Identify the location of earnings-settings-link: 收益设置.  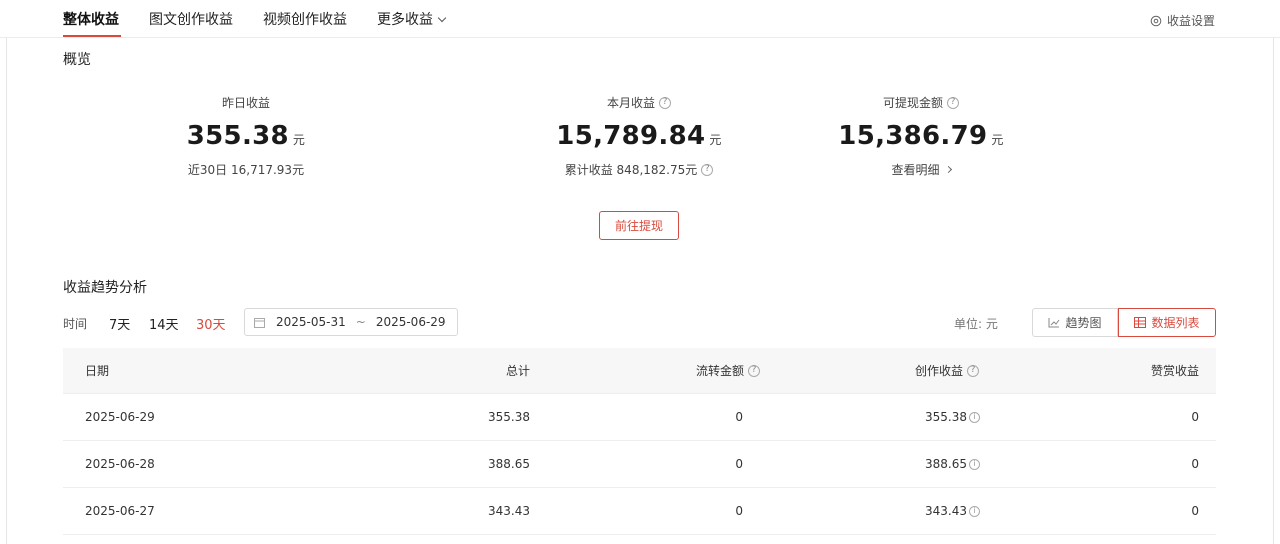
(1182, 20).